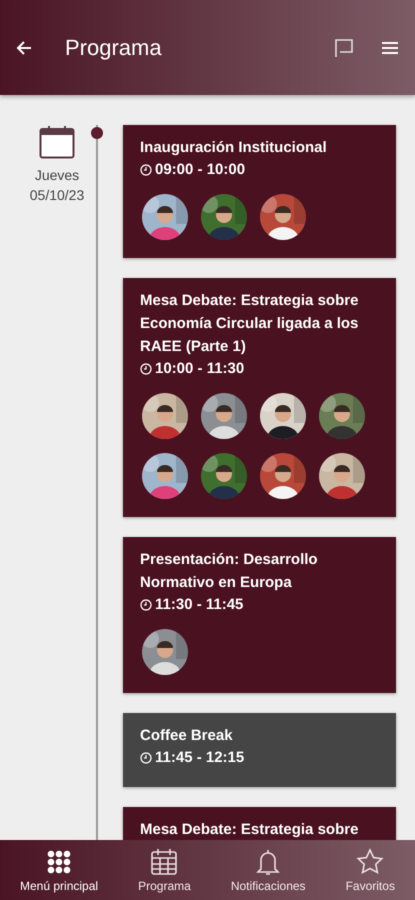  What do you see at coordinates (229, 571) in the screenshot?
I see `session-title: Presentación: Desarrollo Normativo en Europa` at bounding box center [229, 571].